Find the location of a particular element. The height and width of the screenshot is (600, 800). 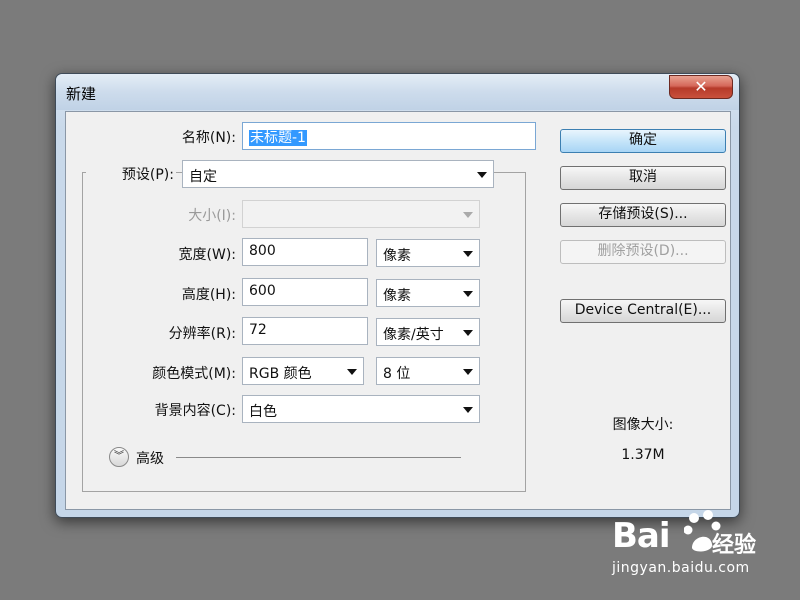

close-button: ✕ is located at coordinates (701, 87).